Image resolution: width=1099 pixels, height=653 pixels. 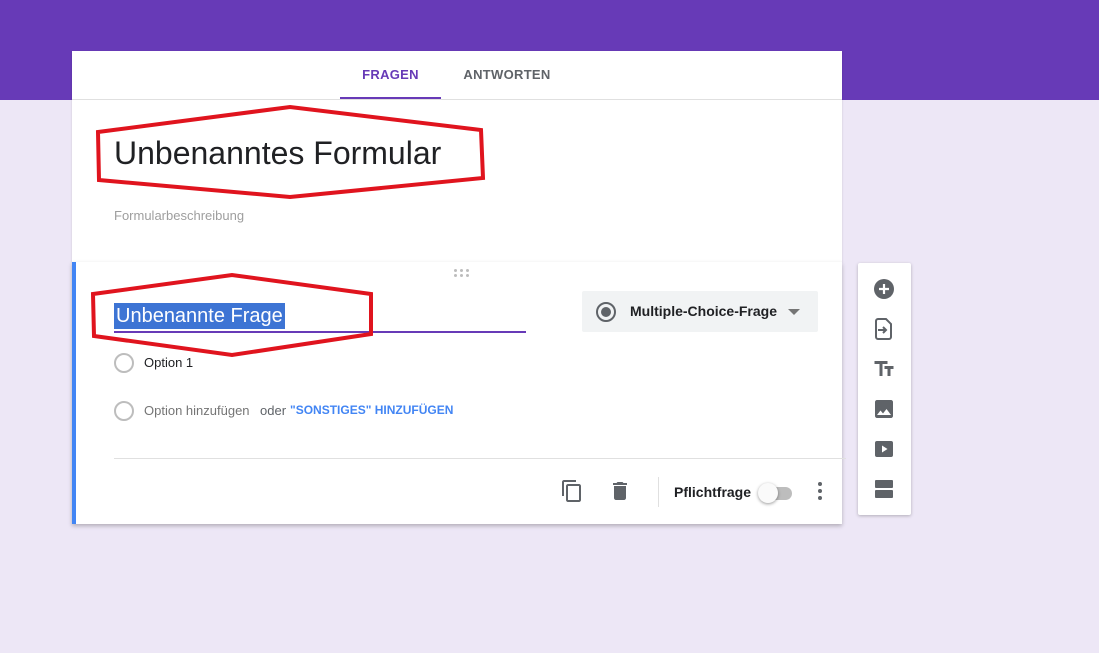 What do you see at coordinates (480, 458) in the screenshot?
I see `divider` at bounding box center [480, 458].